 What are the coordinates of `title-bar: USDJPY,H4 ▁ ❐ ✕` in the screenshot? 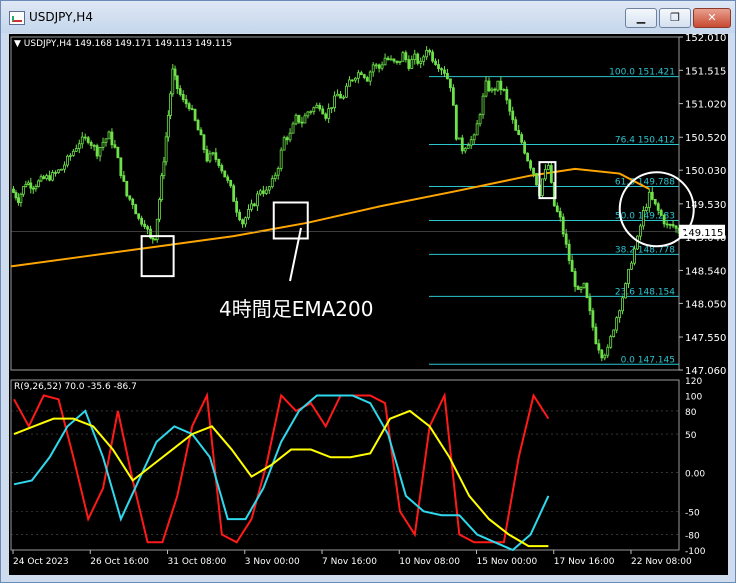 It's located at (368, 17).